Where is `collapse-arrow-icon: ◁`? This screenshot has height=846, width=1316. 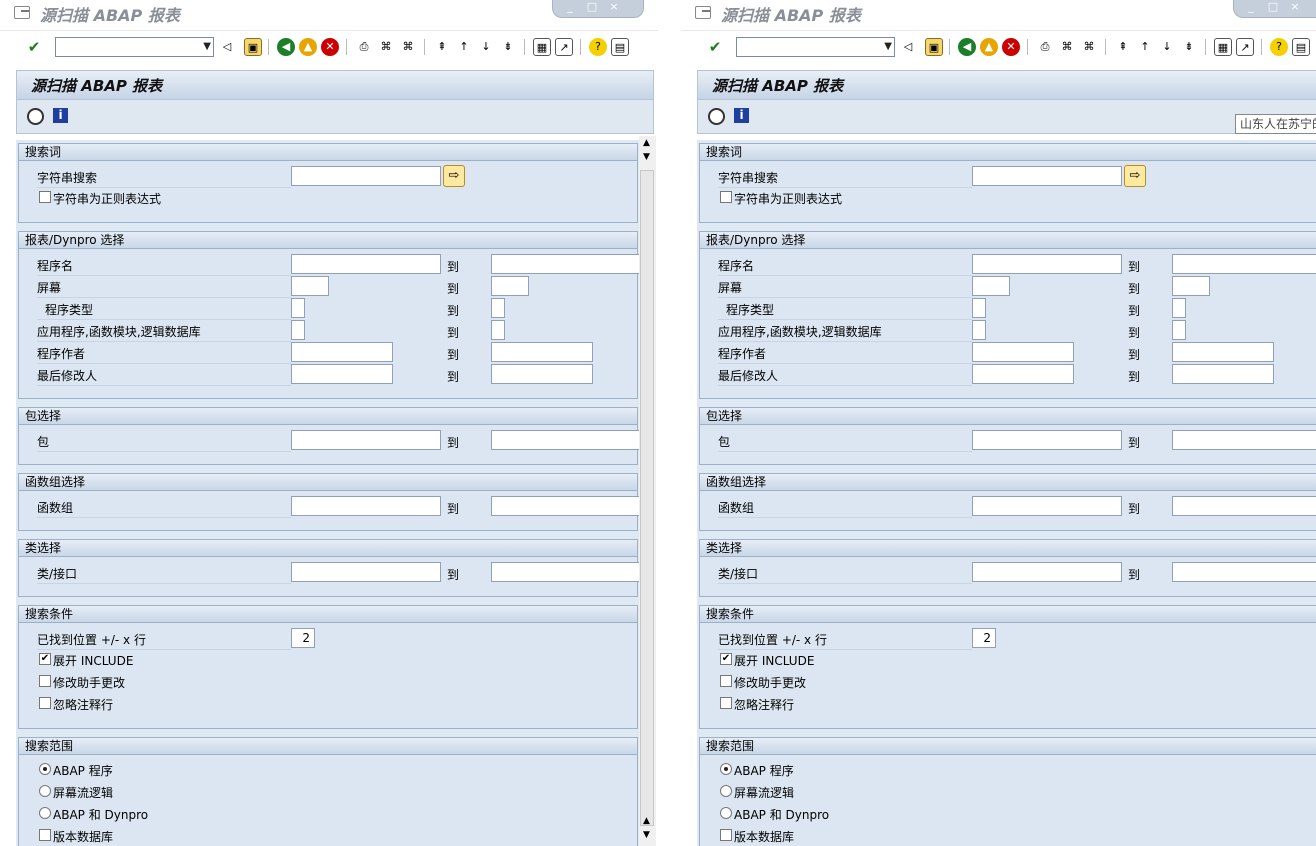
collapse-arrow-icon: ◁ is located at coordinates (227, 47).